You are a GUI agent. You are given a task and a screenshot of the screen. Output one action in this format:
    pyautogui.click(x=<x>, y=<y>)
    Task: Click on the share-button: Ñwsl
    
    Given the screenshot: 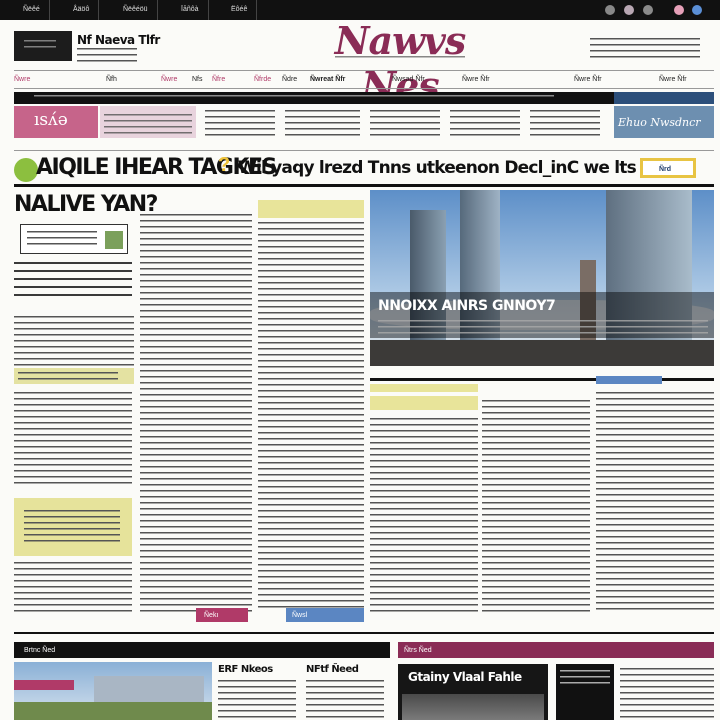 What is the action you would take?
    pyautogui.click(x=325, y=615)
    